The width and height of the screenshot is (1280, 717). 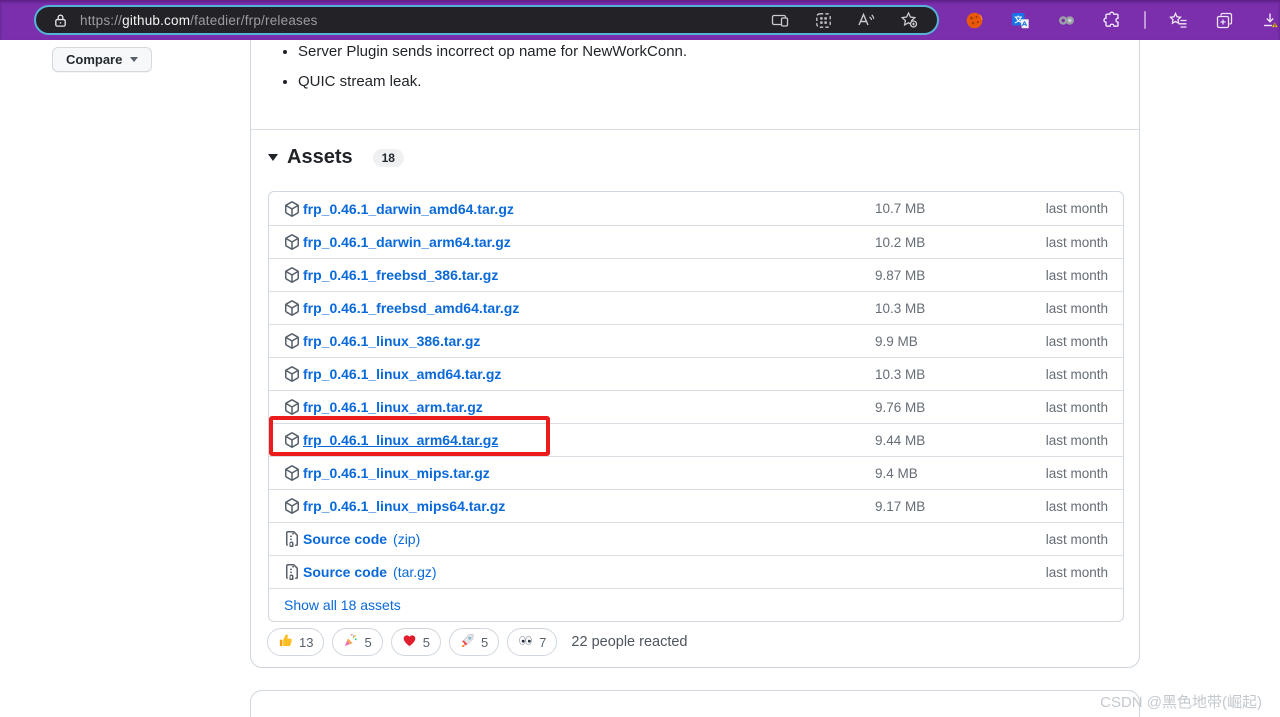 What do you see at coordinates (342, 605) in the screenshot?
I see `show-all-assets-link: Show all 18 assets` at bounding box center [342, 605].